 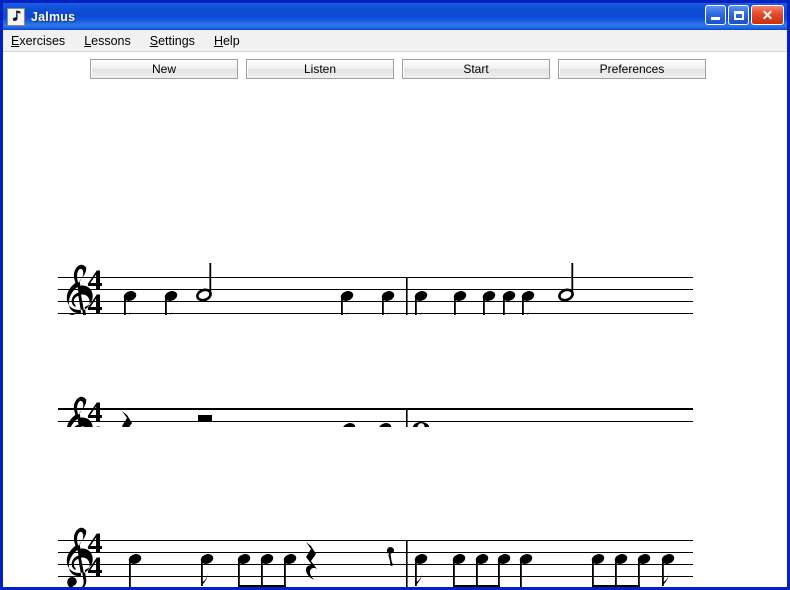 I want to click on start-button: Start, so click(x=476, y=68).